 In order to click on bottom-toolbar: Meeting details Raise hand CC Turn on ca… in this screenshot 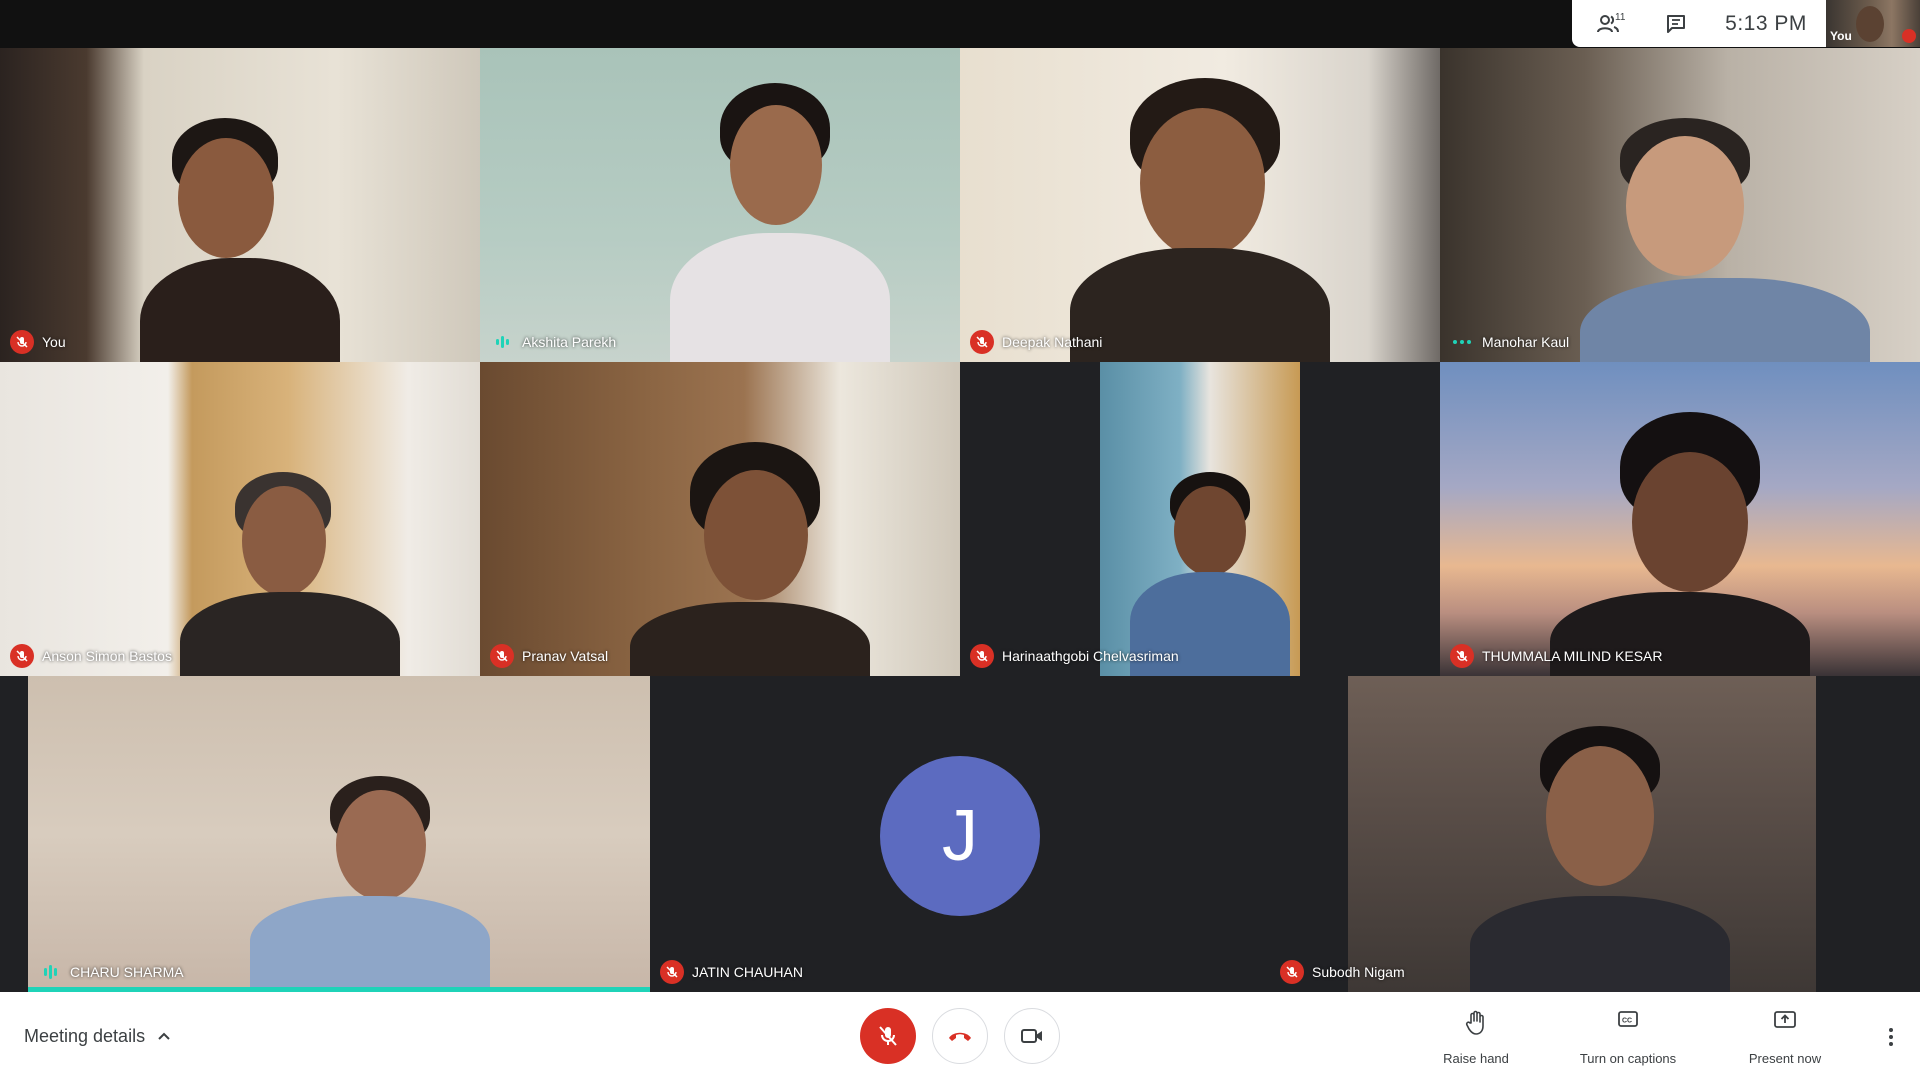, I will do `click(960, 1036)`.